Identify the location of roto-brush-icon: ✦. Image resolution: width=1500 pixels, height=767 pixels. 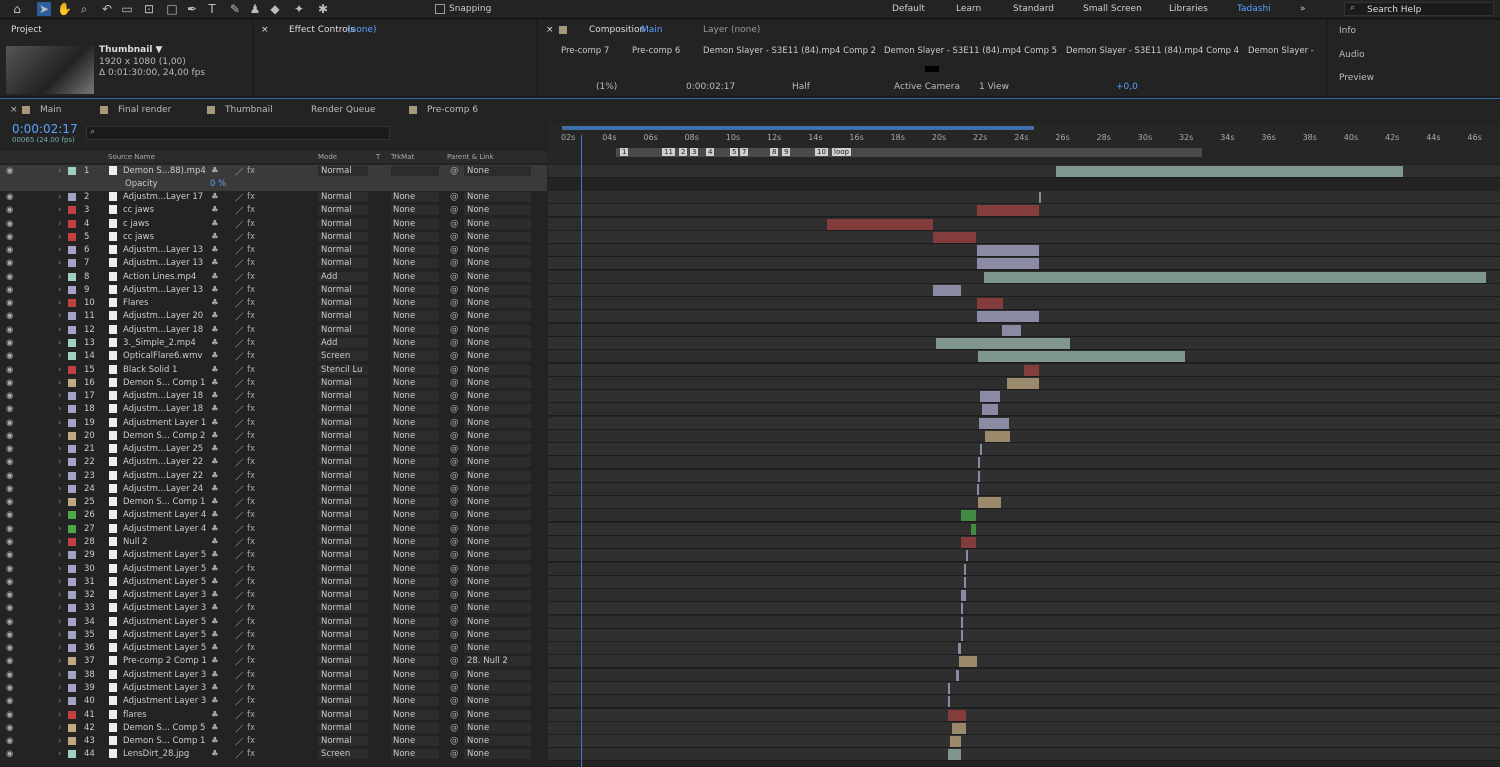
(299, 9).